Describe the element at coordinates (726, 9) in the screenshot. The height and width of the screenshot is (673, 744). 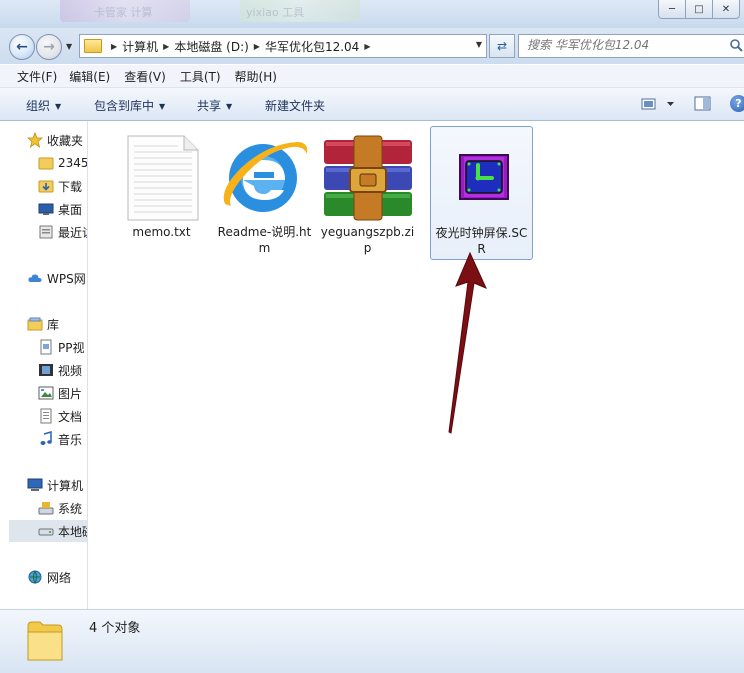
I see `close-button: ✕` at that location.